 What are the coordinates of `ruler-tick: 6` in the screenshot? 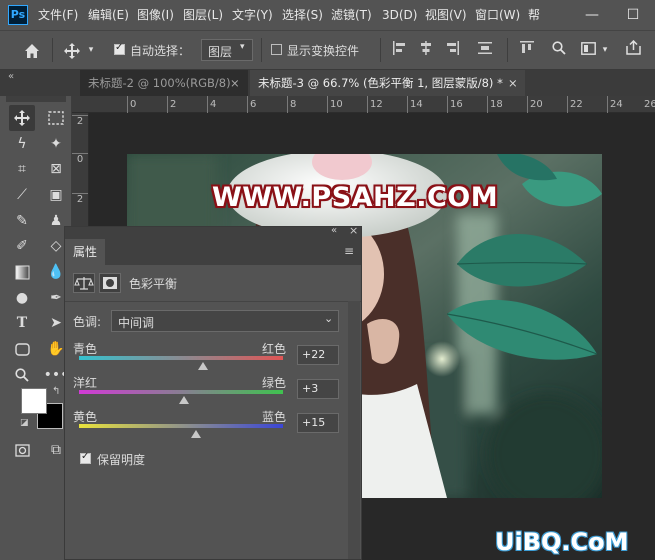 It's located at (251, 104).